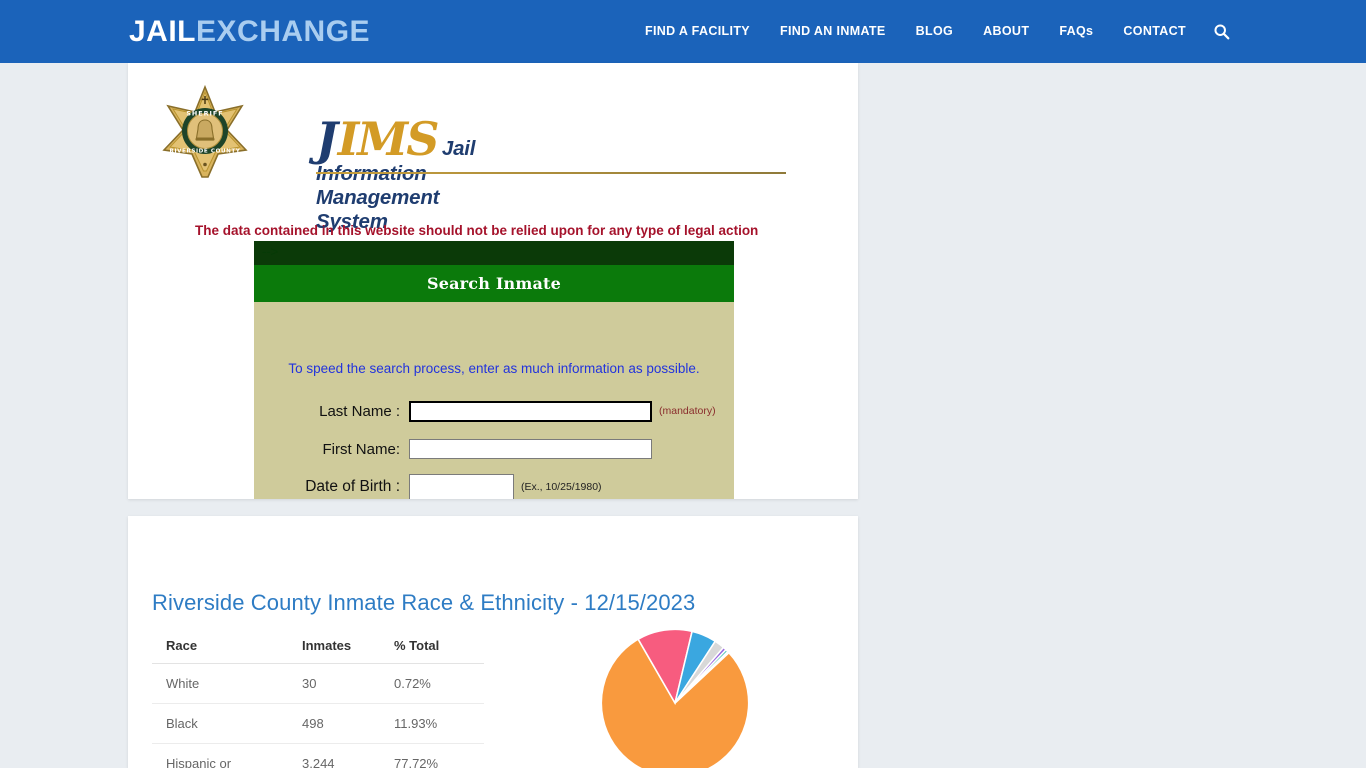 This screenshot has width=1366, height=768. Describe the element at coordinates (227, 648) in the screenshot. I see `column-header-race: Race` at that location.